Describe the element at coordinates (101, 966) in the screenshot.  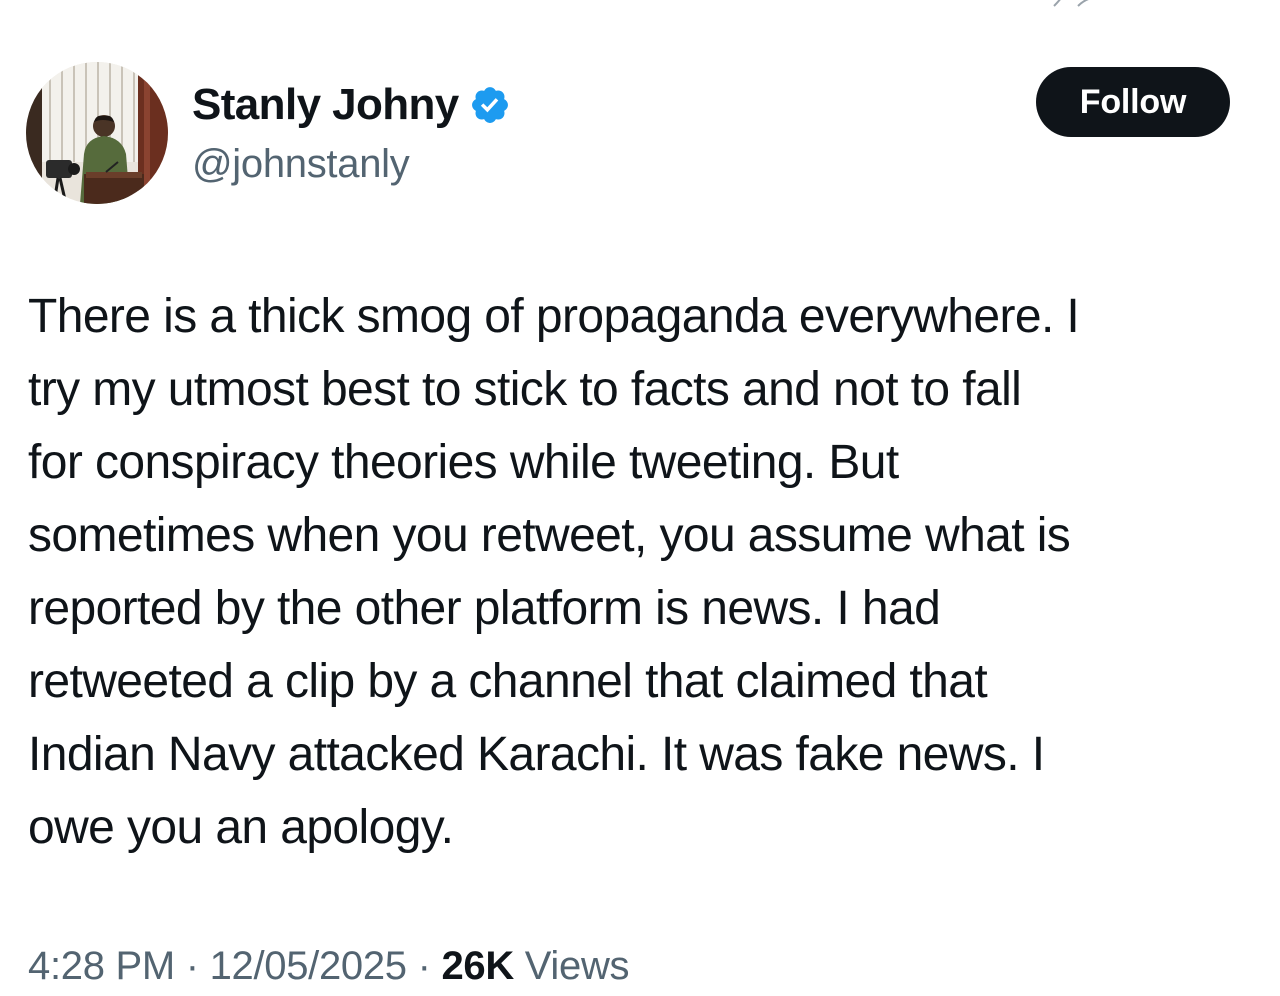
I see `tweet-time: 4:28 PM` at that location.